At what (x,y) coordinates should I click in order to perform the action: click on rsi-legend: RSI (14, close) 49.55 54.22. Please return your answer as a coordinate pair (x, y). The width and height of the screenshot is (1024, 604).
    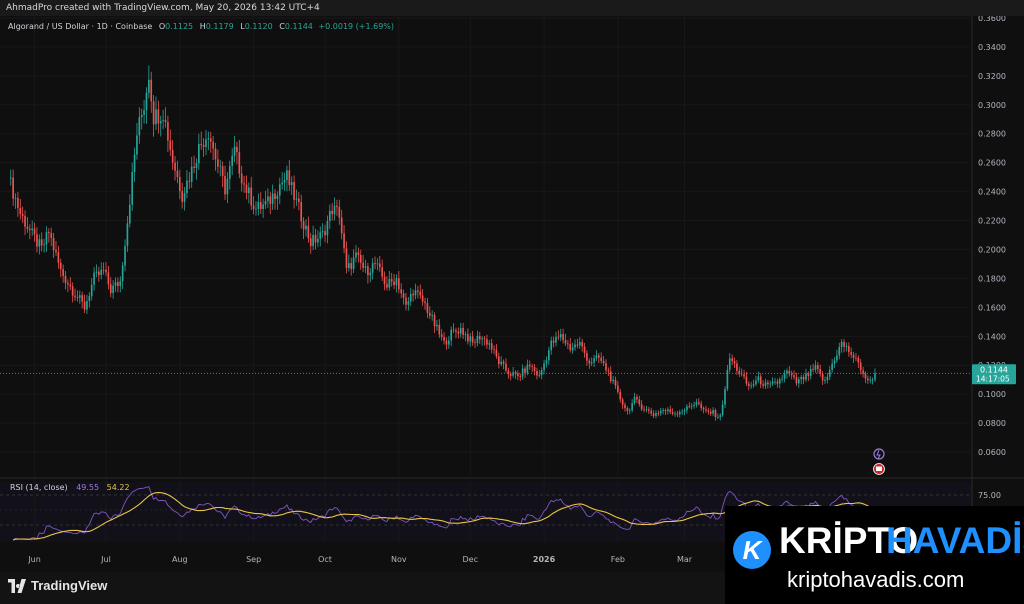
    Looking at the image, I should click on (70, 487).